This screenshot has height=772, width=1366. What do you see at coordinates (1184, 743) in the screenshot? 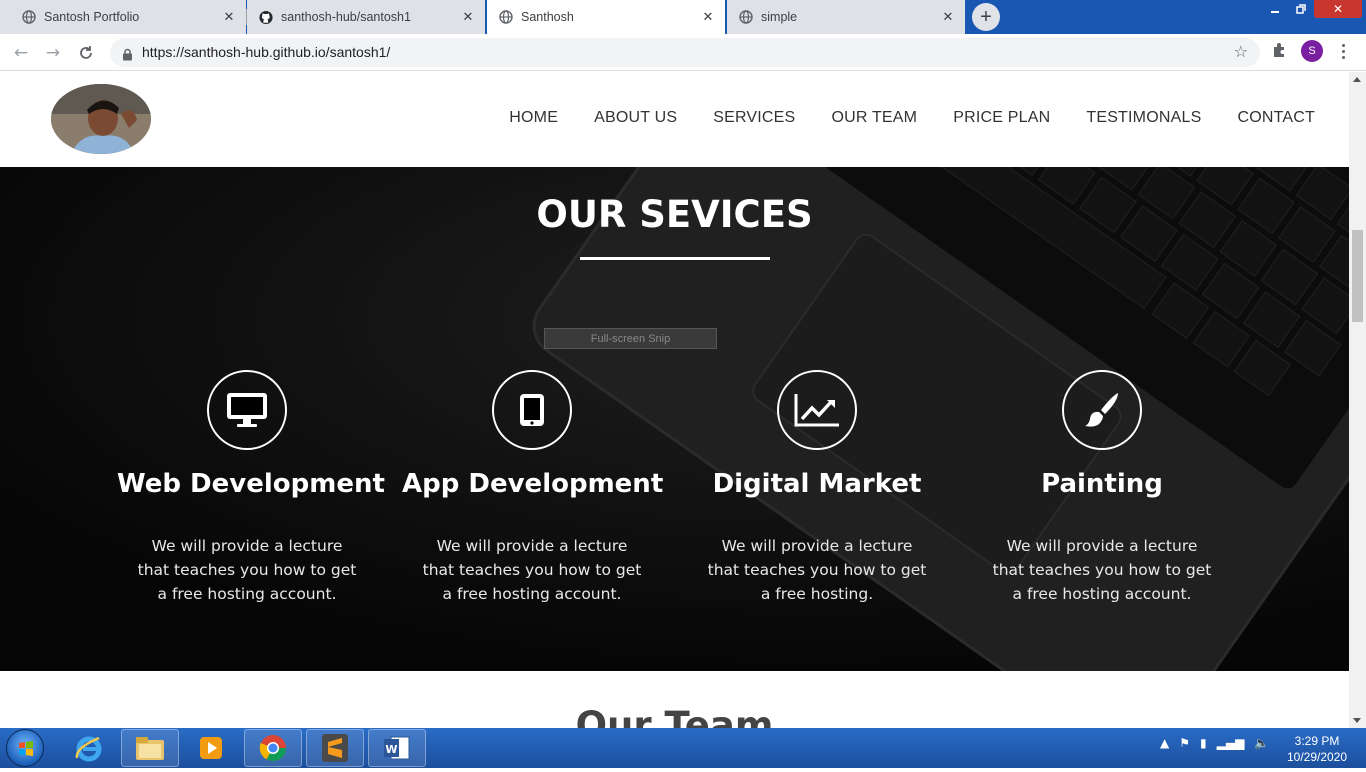
I see `action-center-flag-icon: ⚑` at bounding box center [1184, 743].